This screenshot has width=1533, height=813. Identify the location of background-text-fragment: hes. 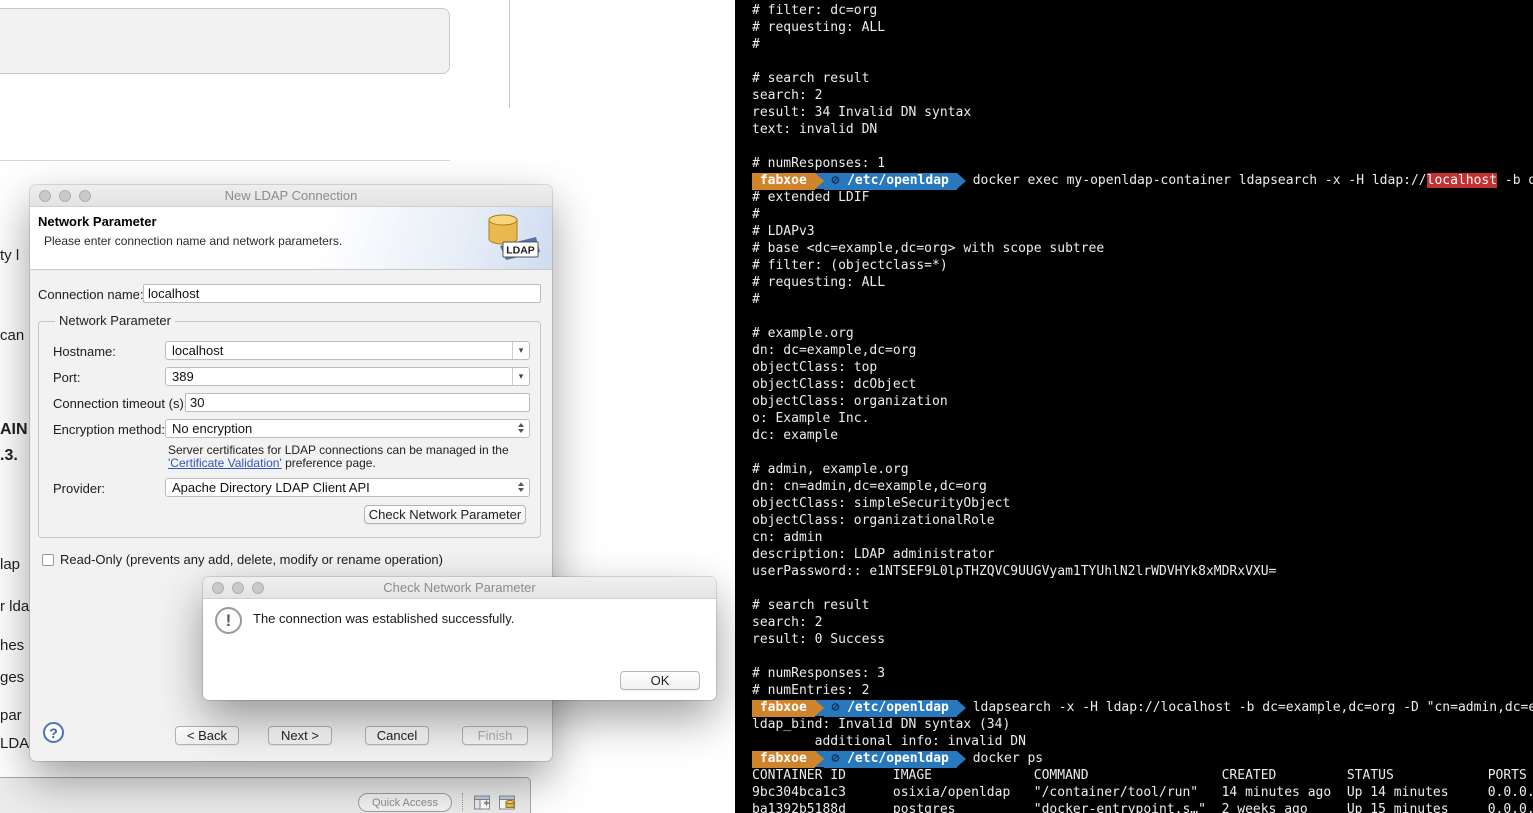
(12, 645).